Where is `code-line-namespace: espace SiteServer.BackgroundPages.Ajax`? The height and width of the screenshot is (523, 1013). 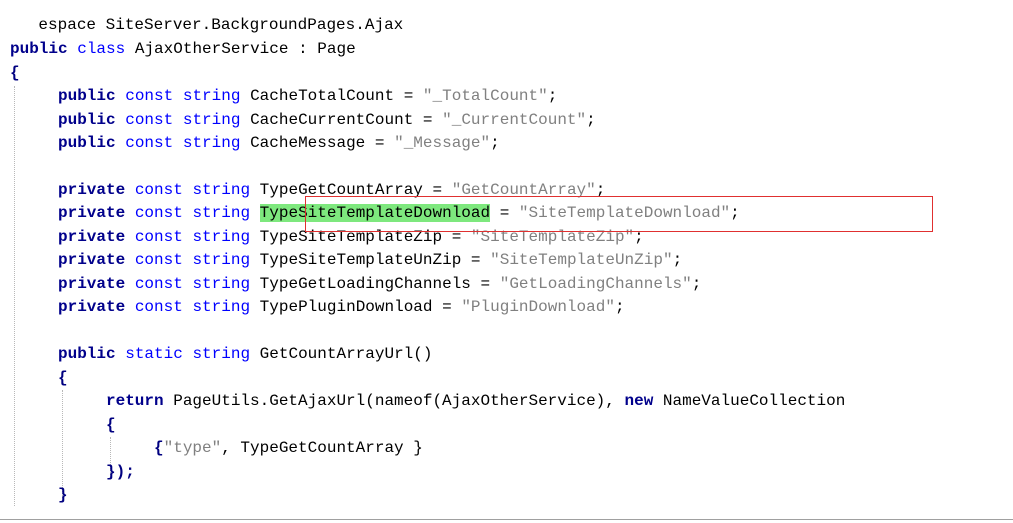
code-line-namespace: espace SiteServer.BackgroundPages.Ajax is located at coordinates (201, 17).